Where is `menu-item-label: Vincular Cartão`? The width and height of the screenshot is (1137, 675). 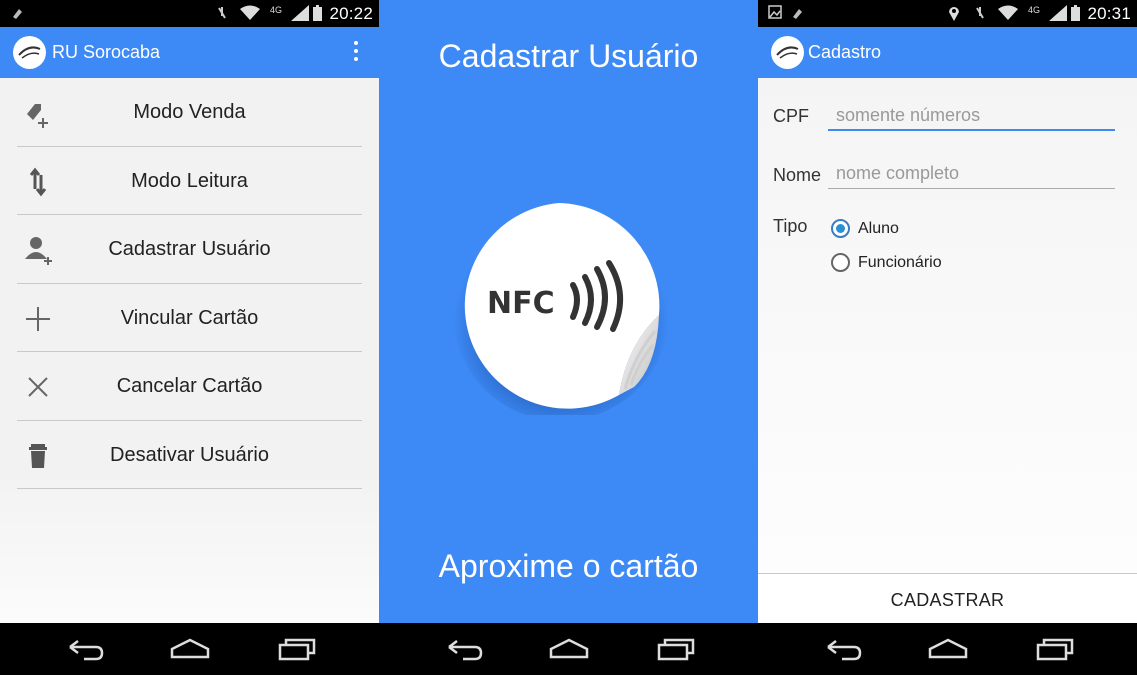 menu-item-label: Vincular Cartão is located at coordinates (189, 317).